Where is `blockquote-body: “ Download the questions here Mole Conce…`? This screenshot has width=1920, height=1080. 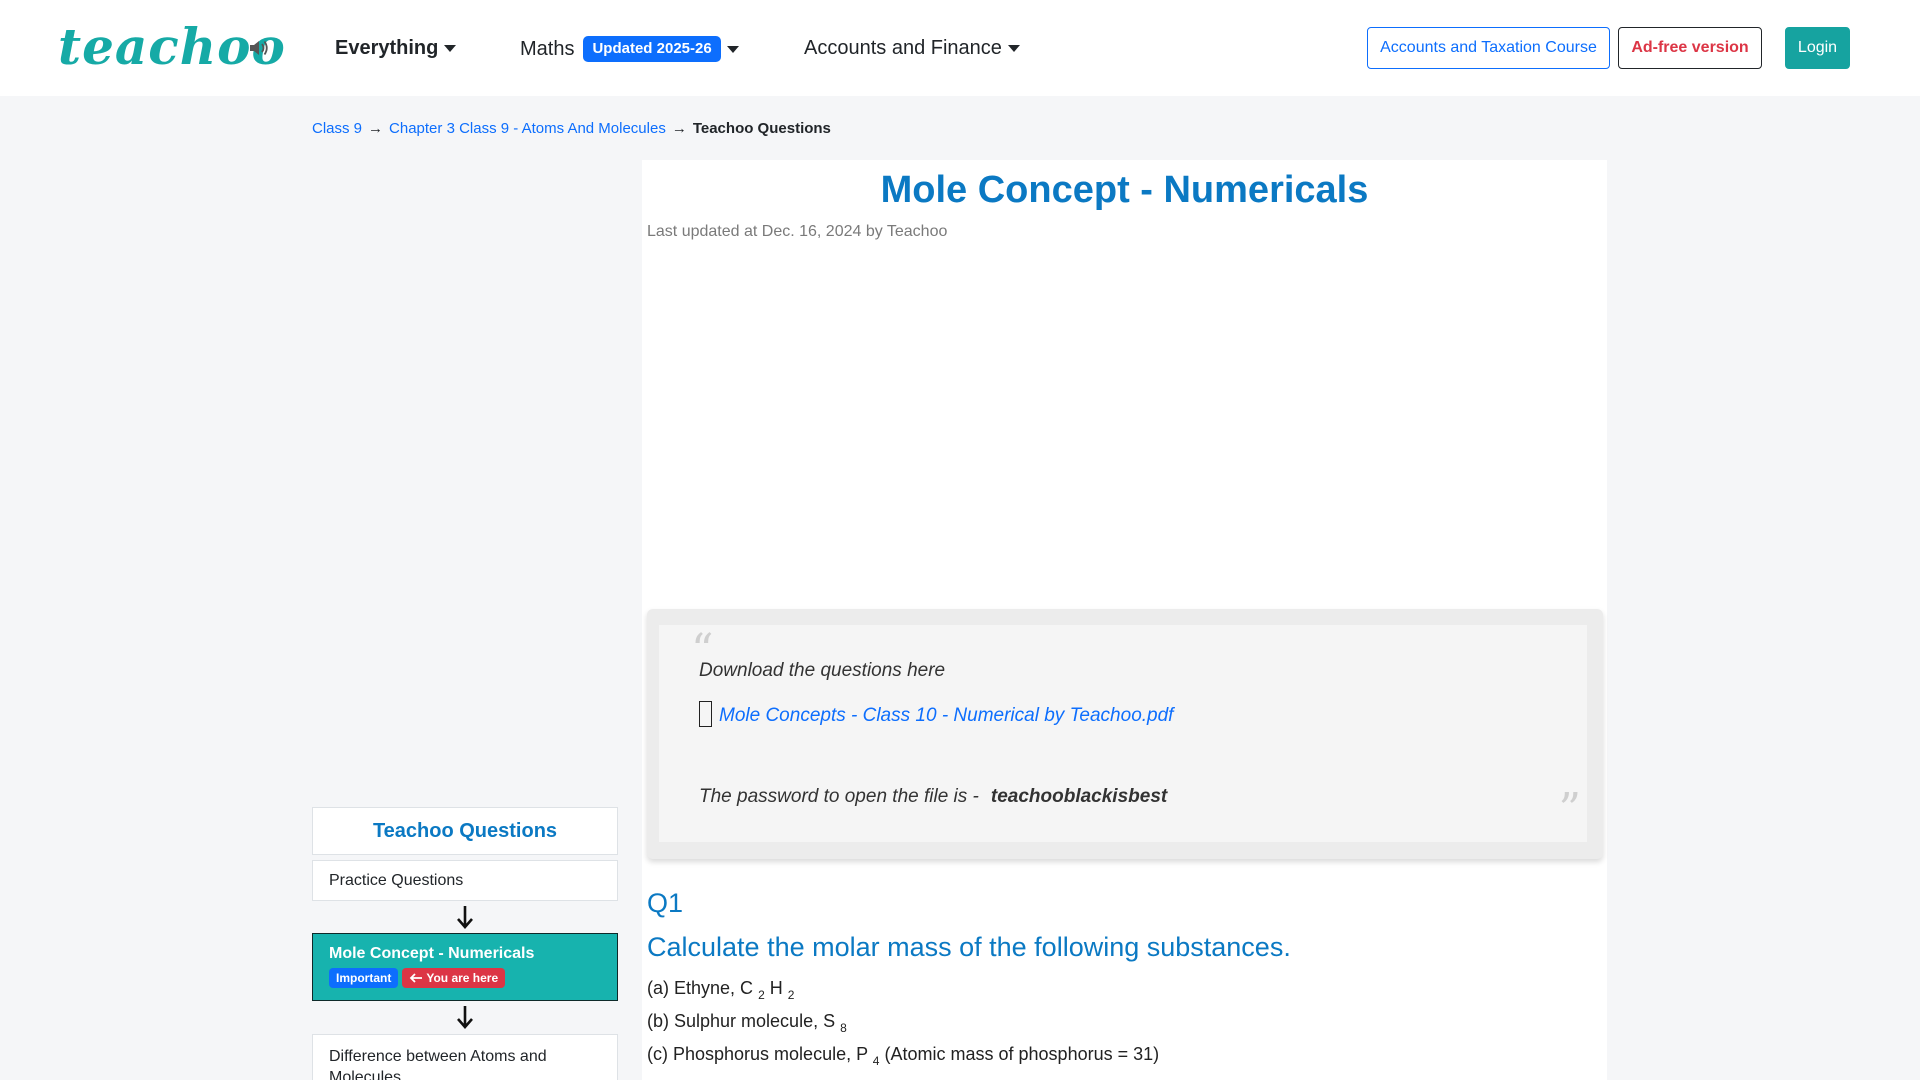
blockquote-body: “ Download the questions here Mole Conce… is located at coordinates (1123, 733).